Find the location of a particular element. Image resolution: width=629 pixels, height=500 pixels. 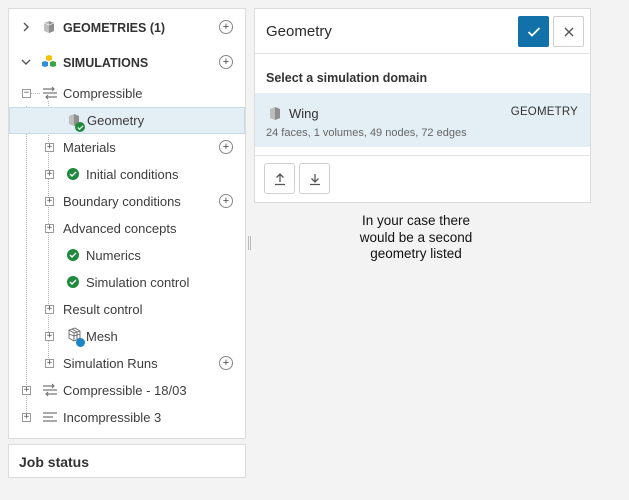

upload-icon is located at coordinates (279, 178).